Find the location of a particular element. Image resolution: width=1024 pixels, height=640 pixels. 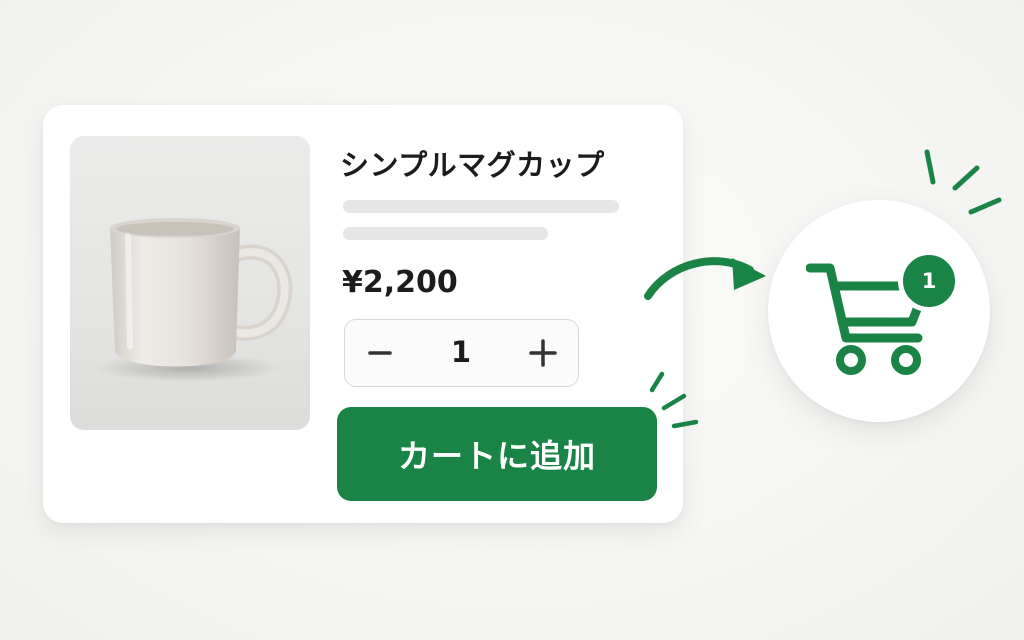

product-price: ¥2,200 is located at coordinates (400, 282).